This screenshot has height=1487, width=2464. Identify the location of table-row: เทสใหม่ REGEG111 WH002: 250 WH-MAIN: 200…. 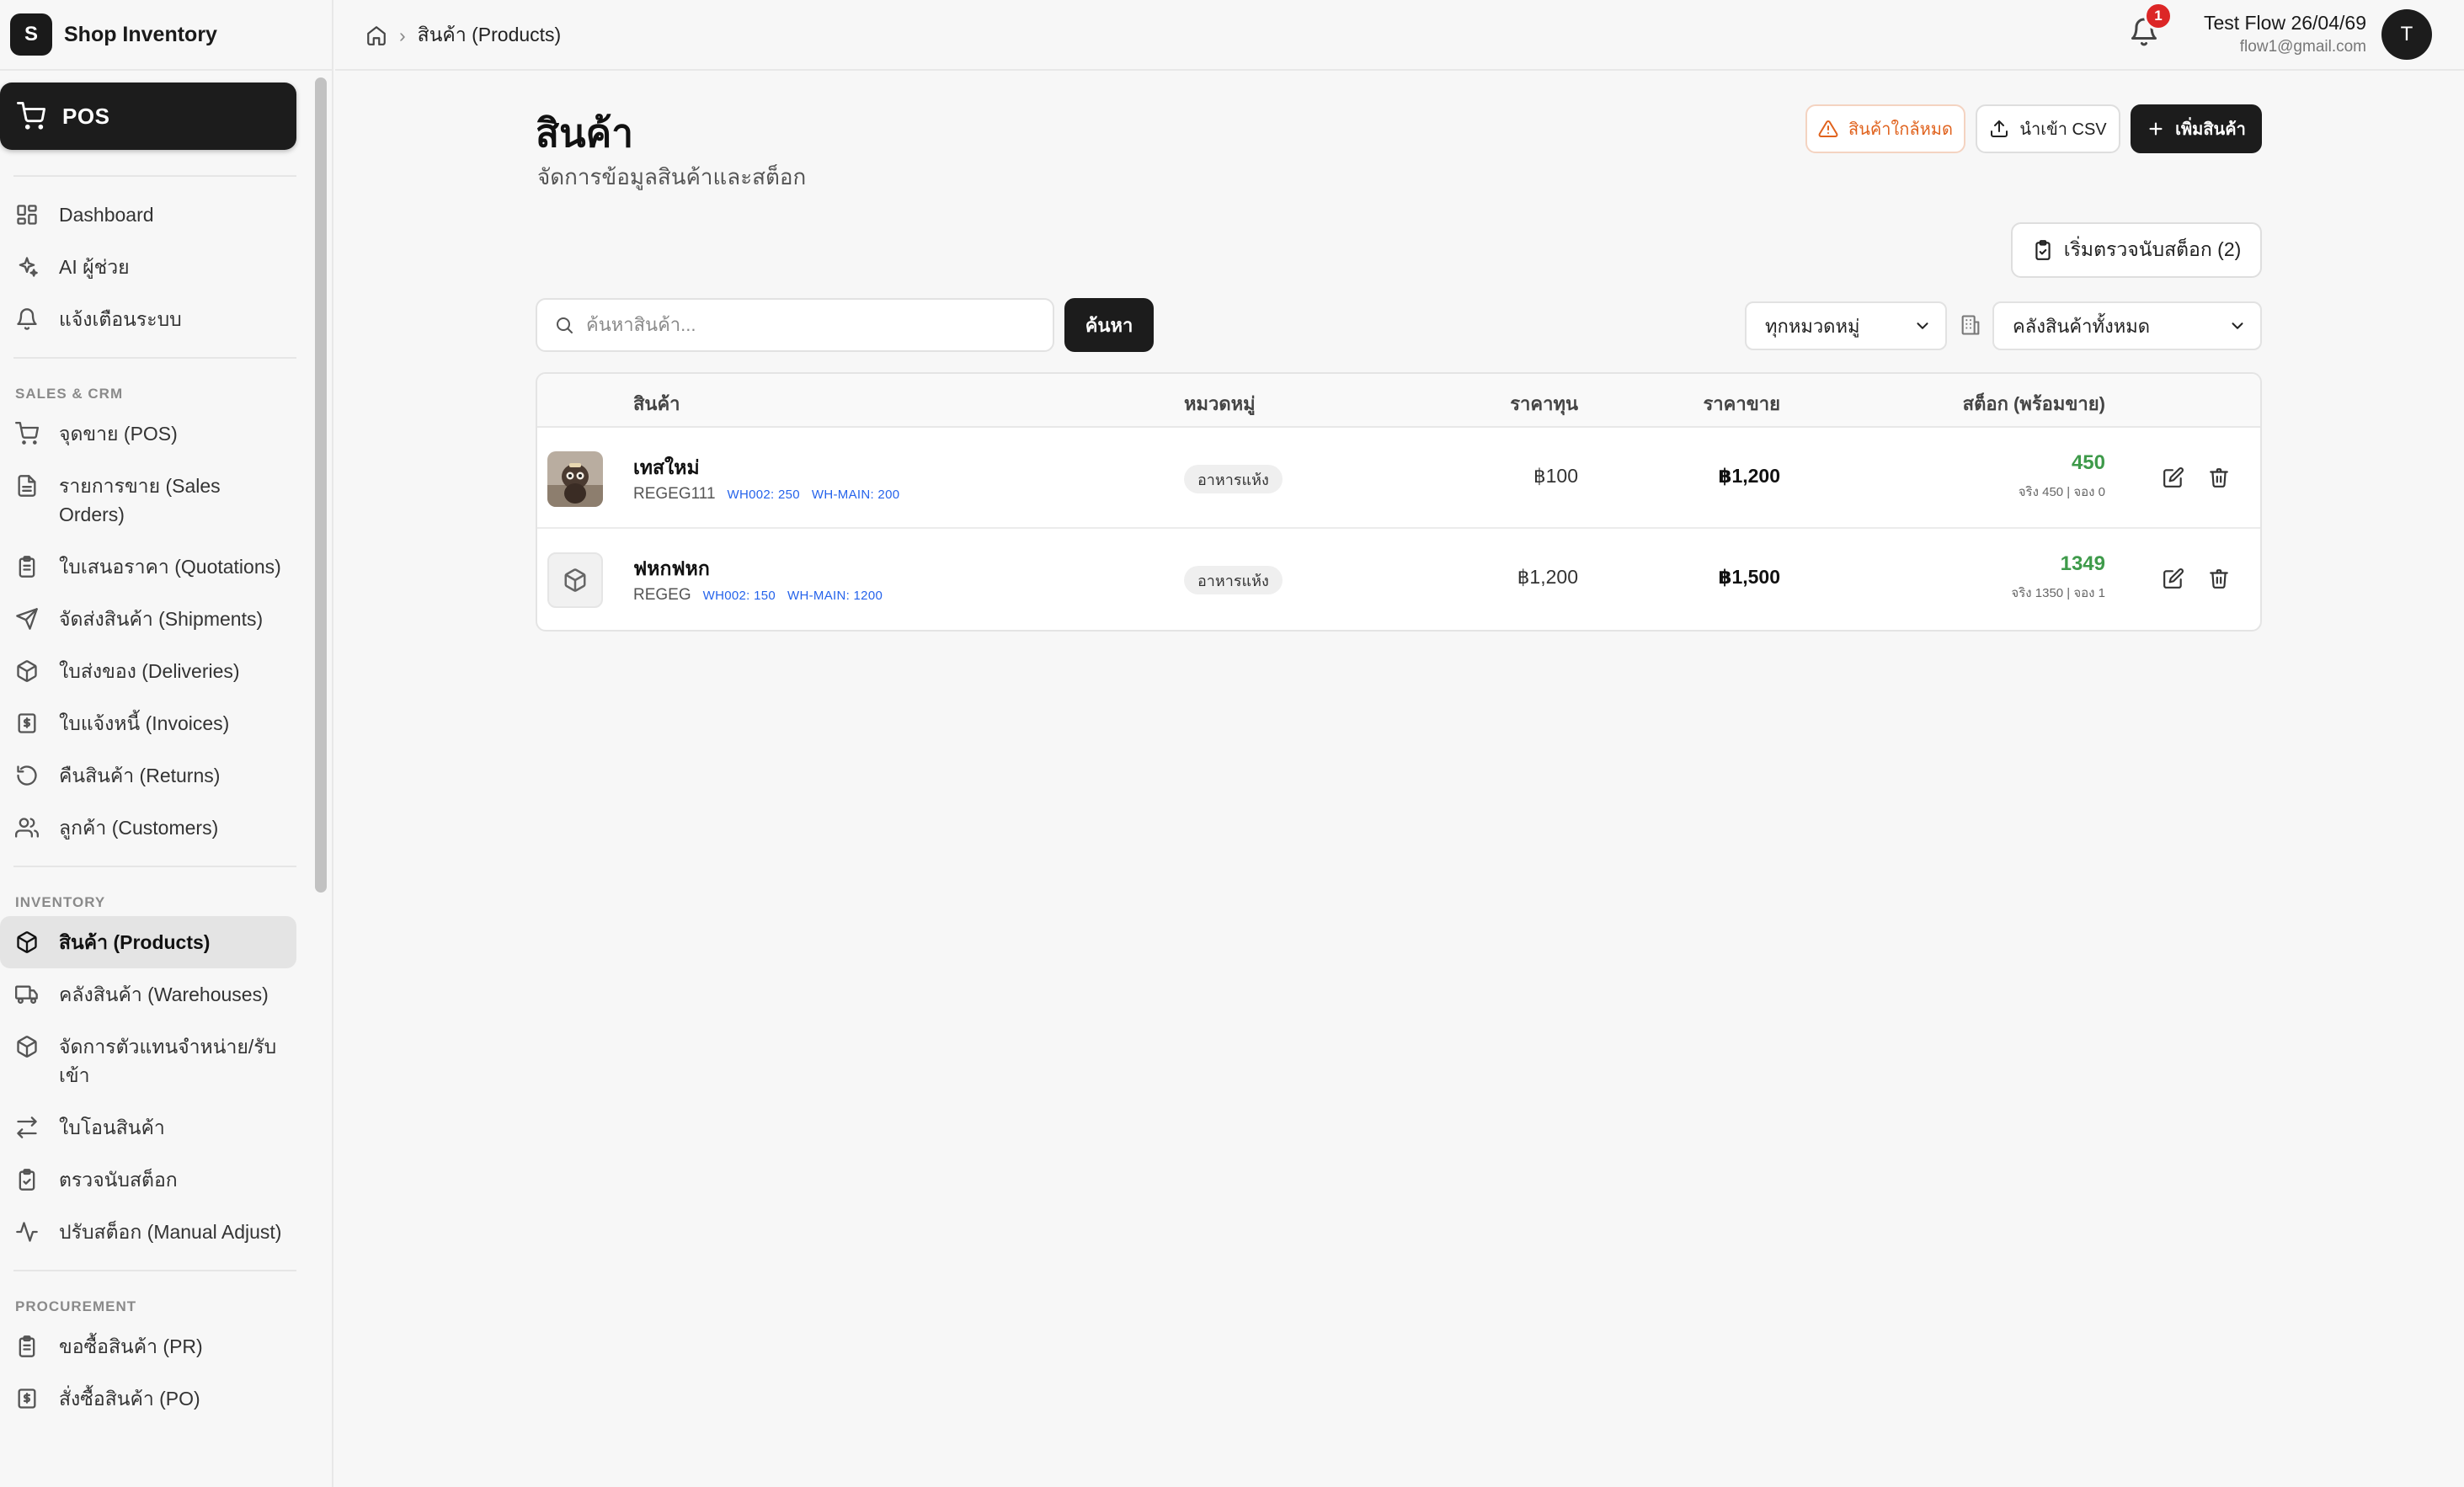
(1398, 478).